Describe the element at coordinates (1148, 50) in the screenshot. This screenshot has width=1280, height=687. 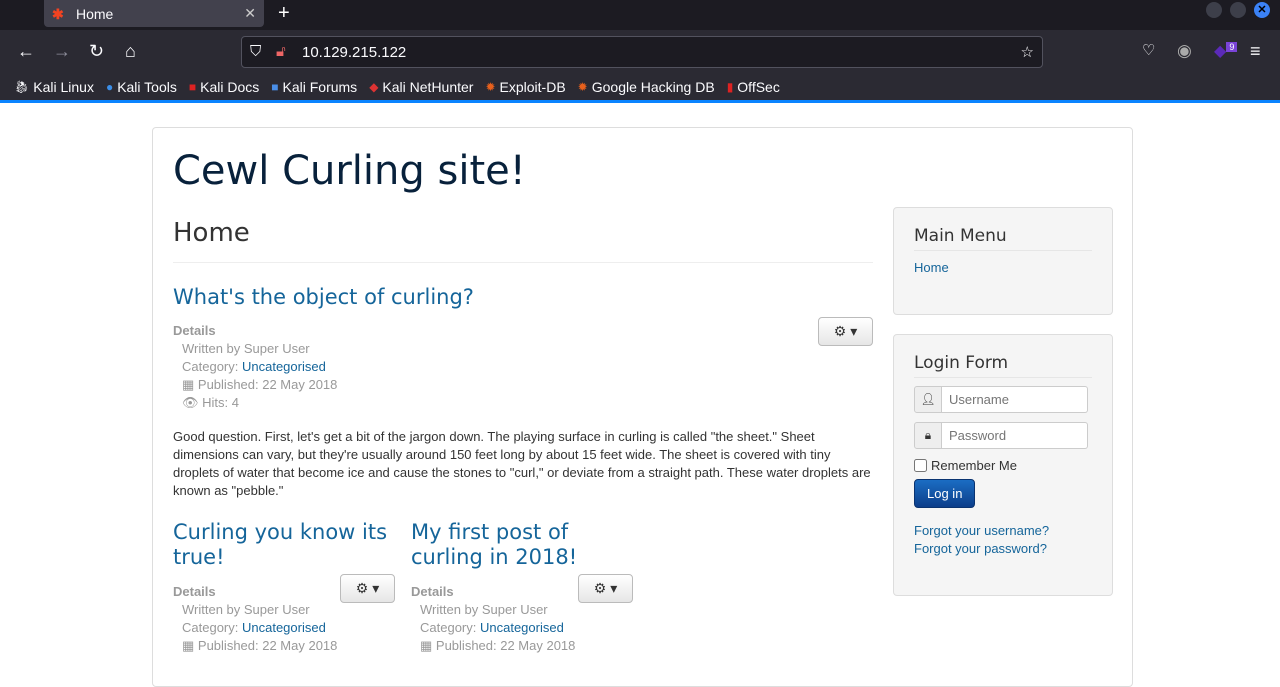
I see `pocket-icon: ♡` at that location.